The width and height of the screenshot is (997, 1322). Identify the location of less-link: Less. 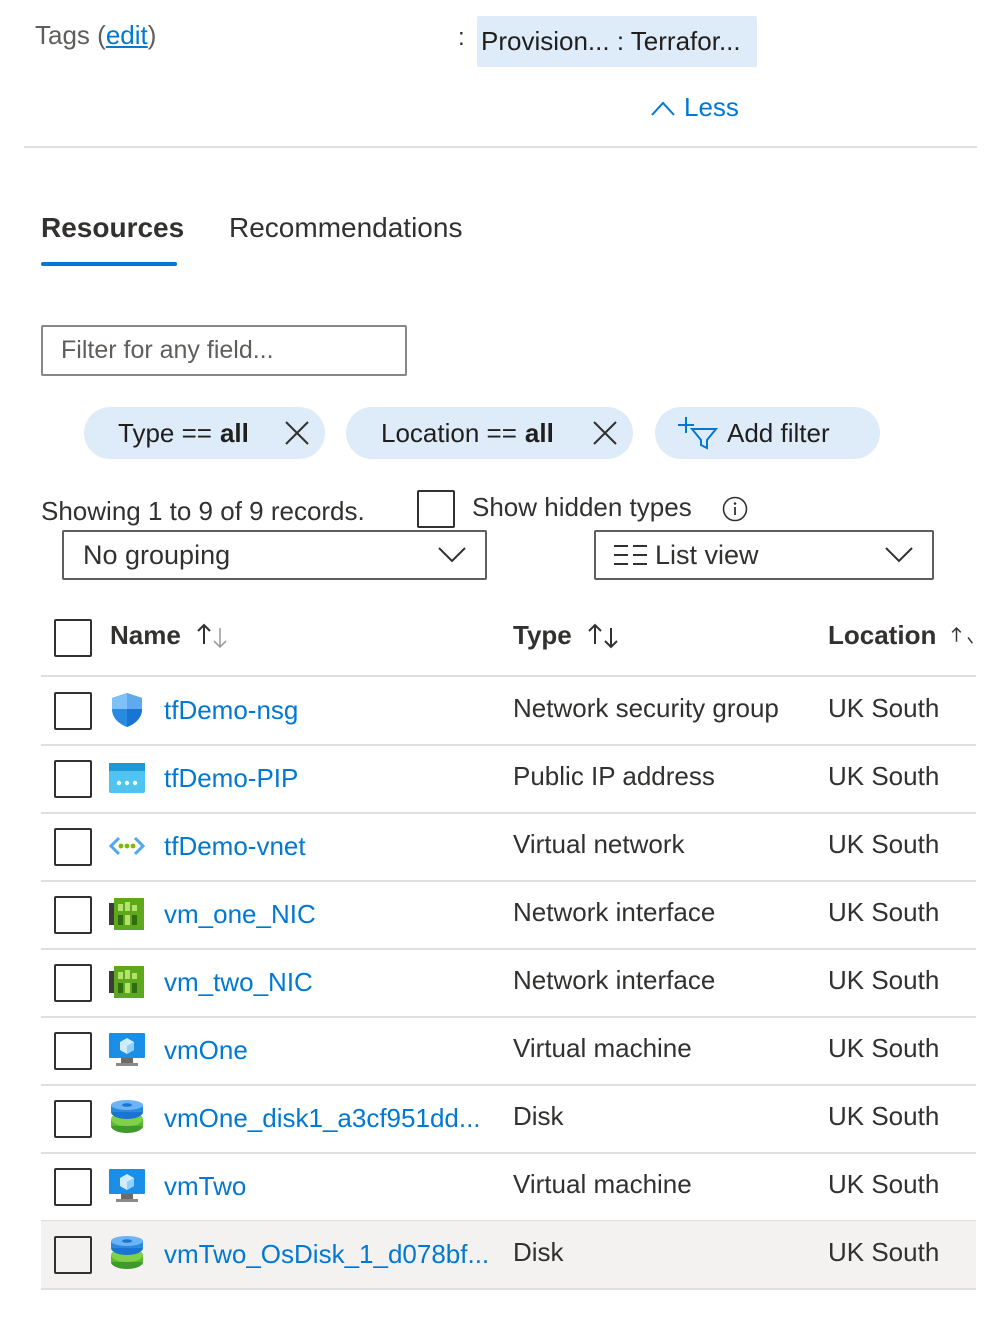
(694, 107).